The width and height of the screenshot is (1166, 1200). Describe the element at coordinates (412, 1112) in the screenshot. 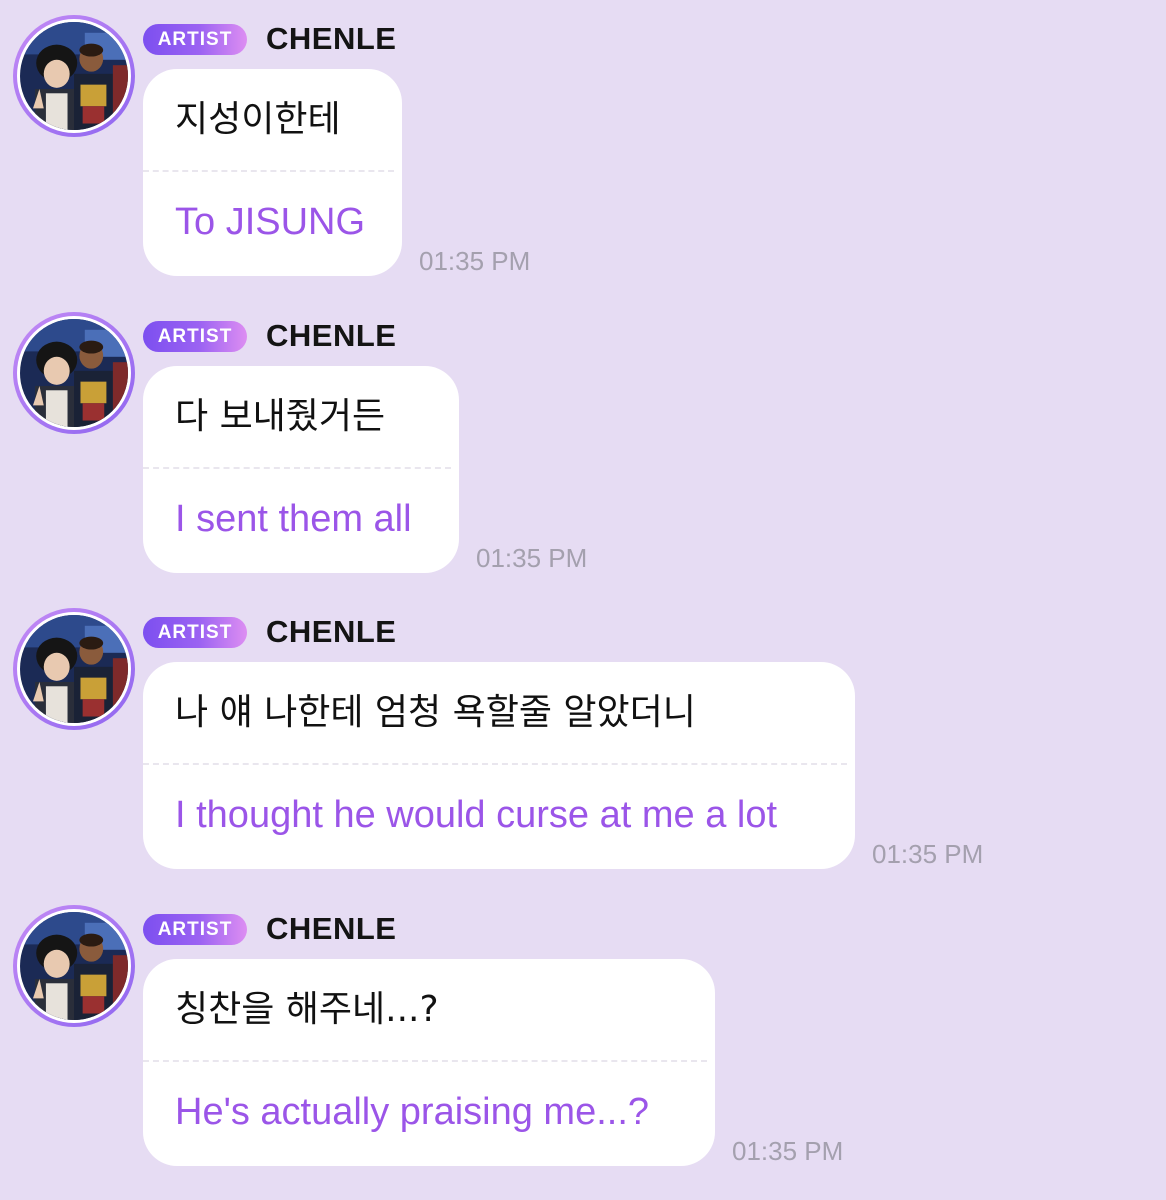

I see `translated-text: He's actually praising me...?` at that location.